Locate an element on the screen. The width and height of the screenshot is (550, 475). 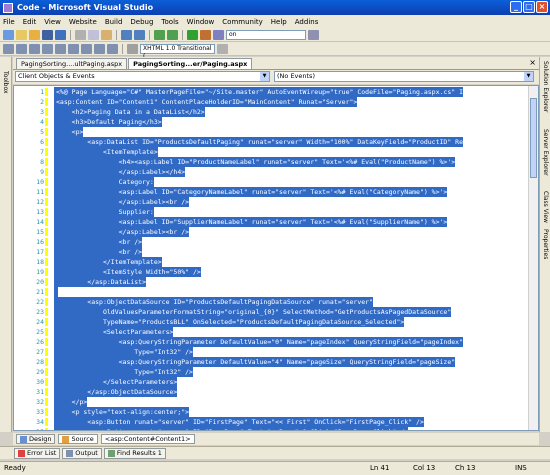
menu-website: Website is located at coordinates (83, 22).